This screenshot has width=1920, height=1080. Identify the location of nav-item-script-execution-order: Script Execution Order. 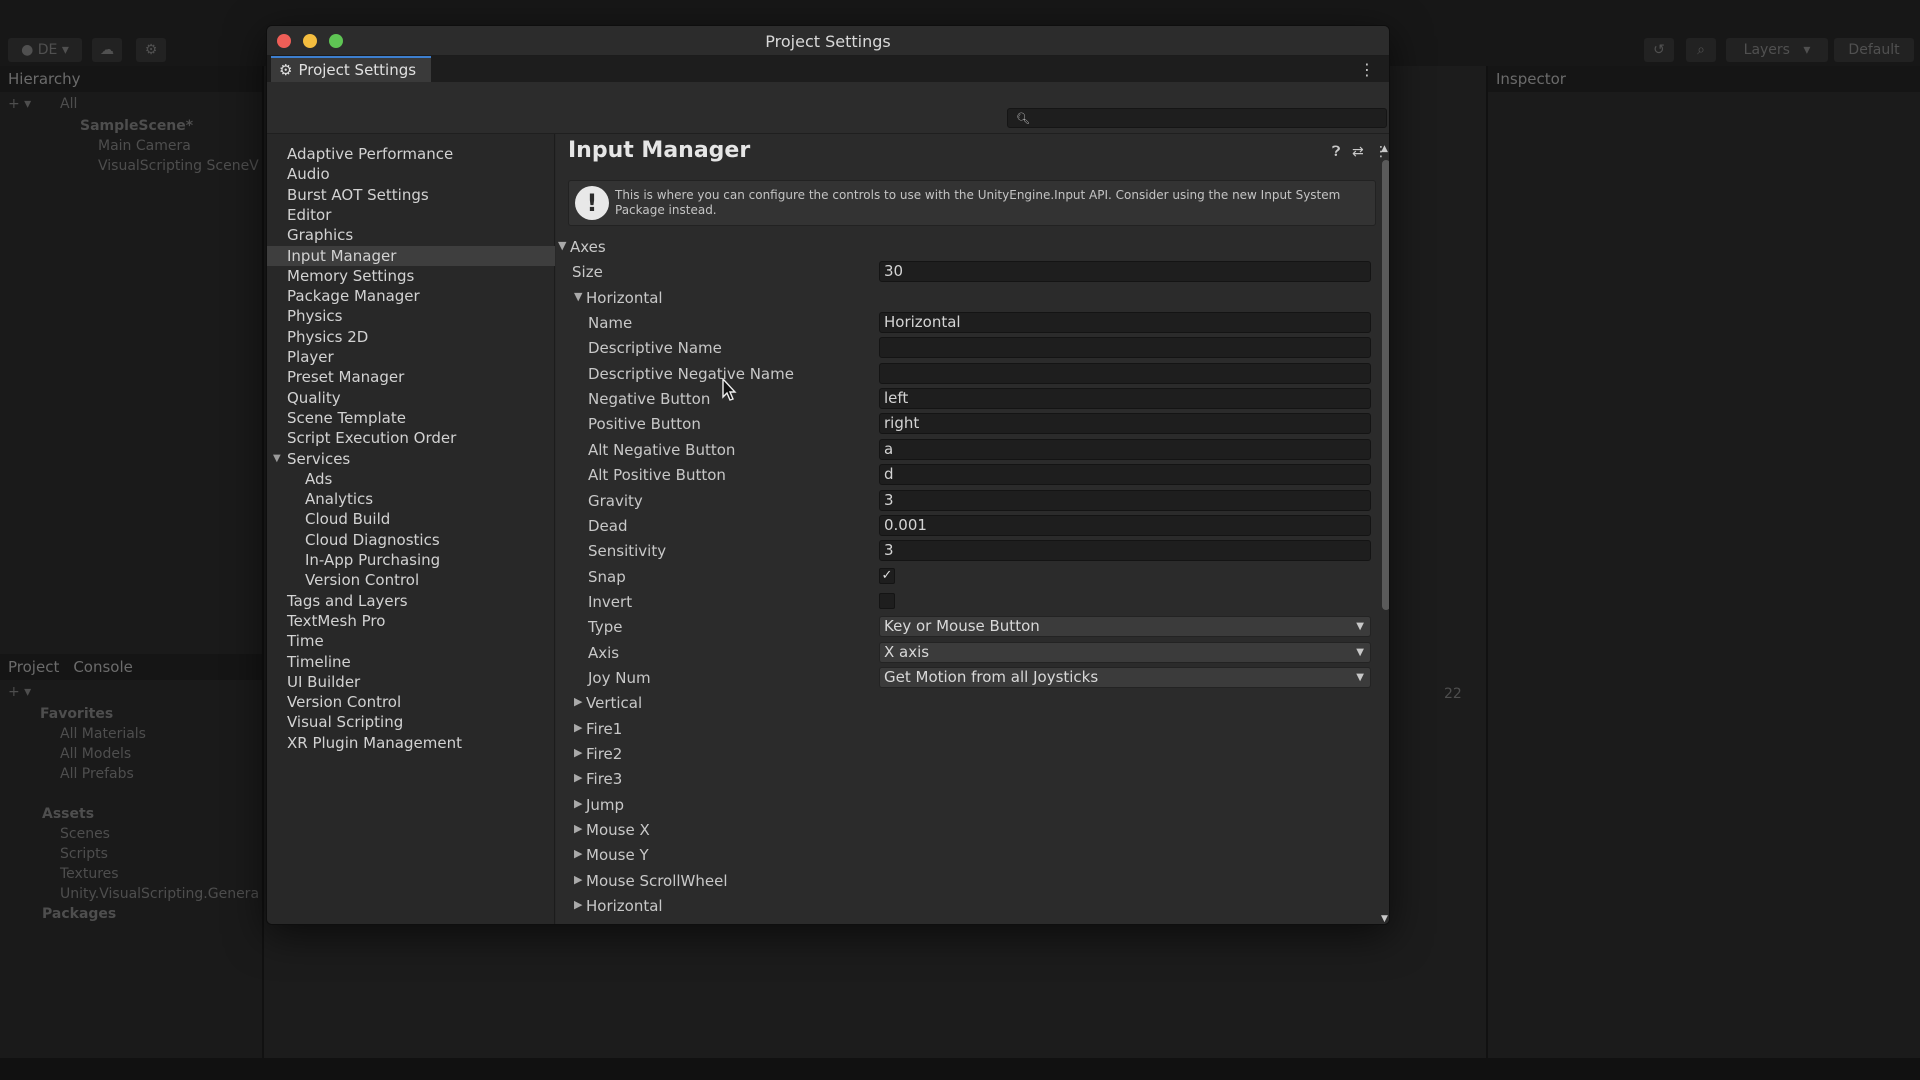
(411, 438).